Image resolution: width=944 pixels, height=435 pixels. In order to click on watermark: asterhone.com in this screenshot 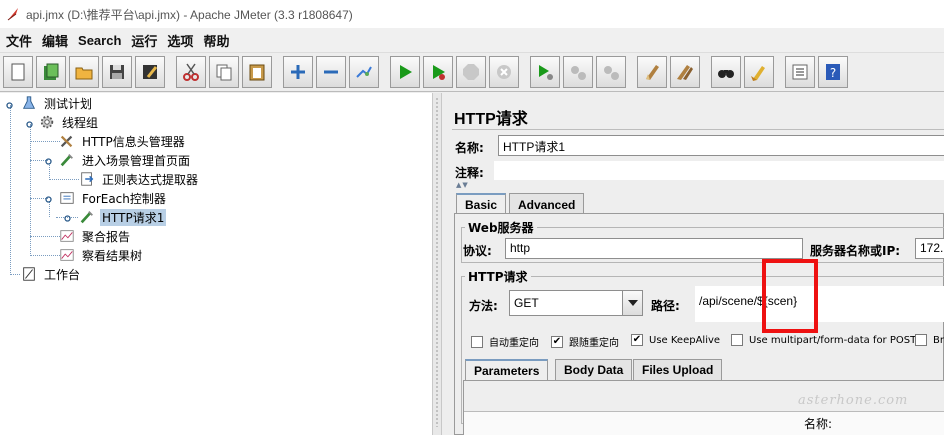, I will do `click(853, 400)`.